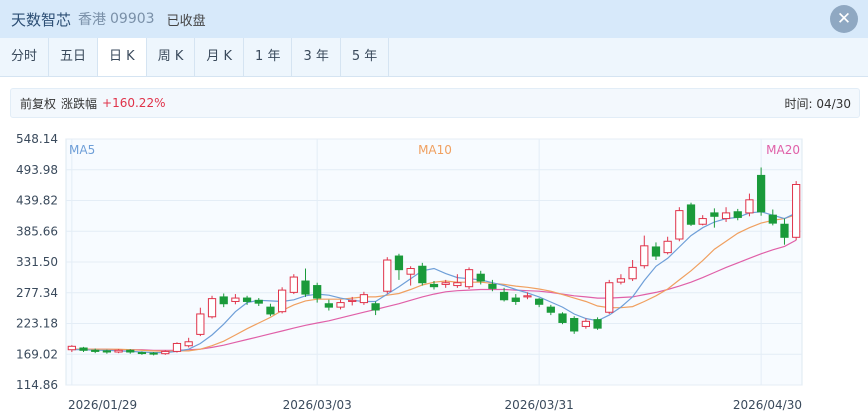 This screenshot has height=413, width=868. Describe the element at coordinates (171, 57) in the screenshot. I see `tab-weekly-k: 周 K` at that location.